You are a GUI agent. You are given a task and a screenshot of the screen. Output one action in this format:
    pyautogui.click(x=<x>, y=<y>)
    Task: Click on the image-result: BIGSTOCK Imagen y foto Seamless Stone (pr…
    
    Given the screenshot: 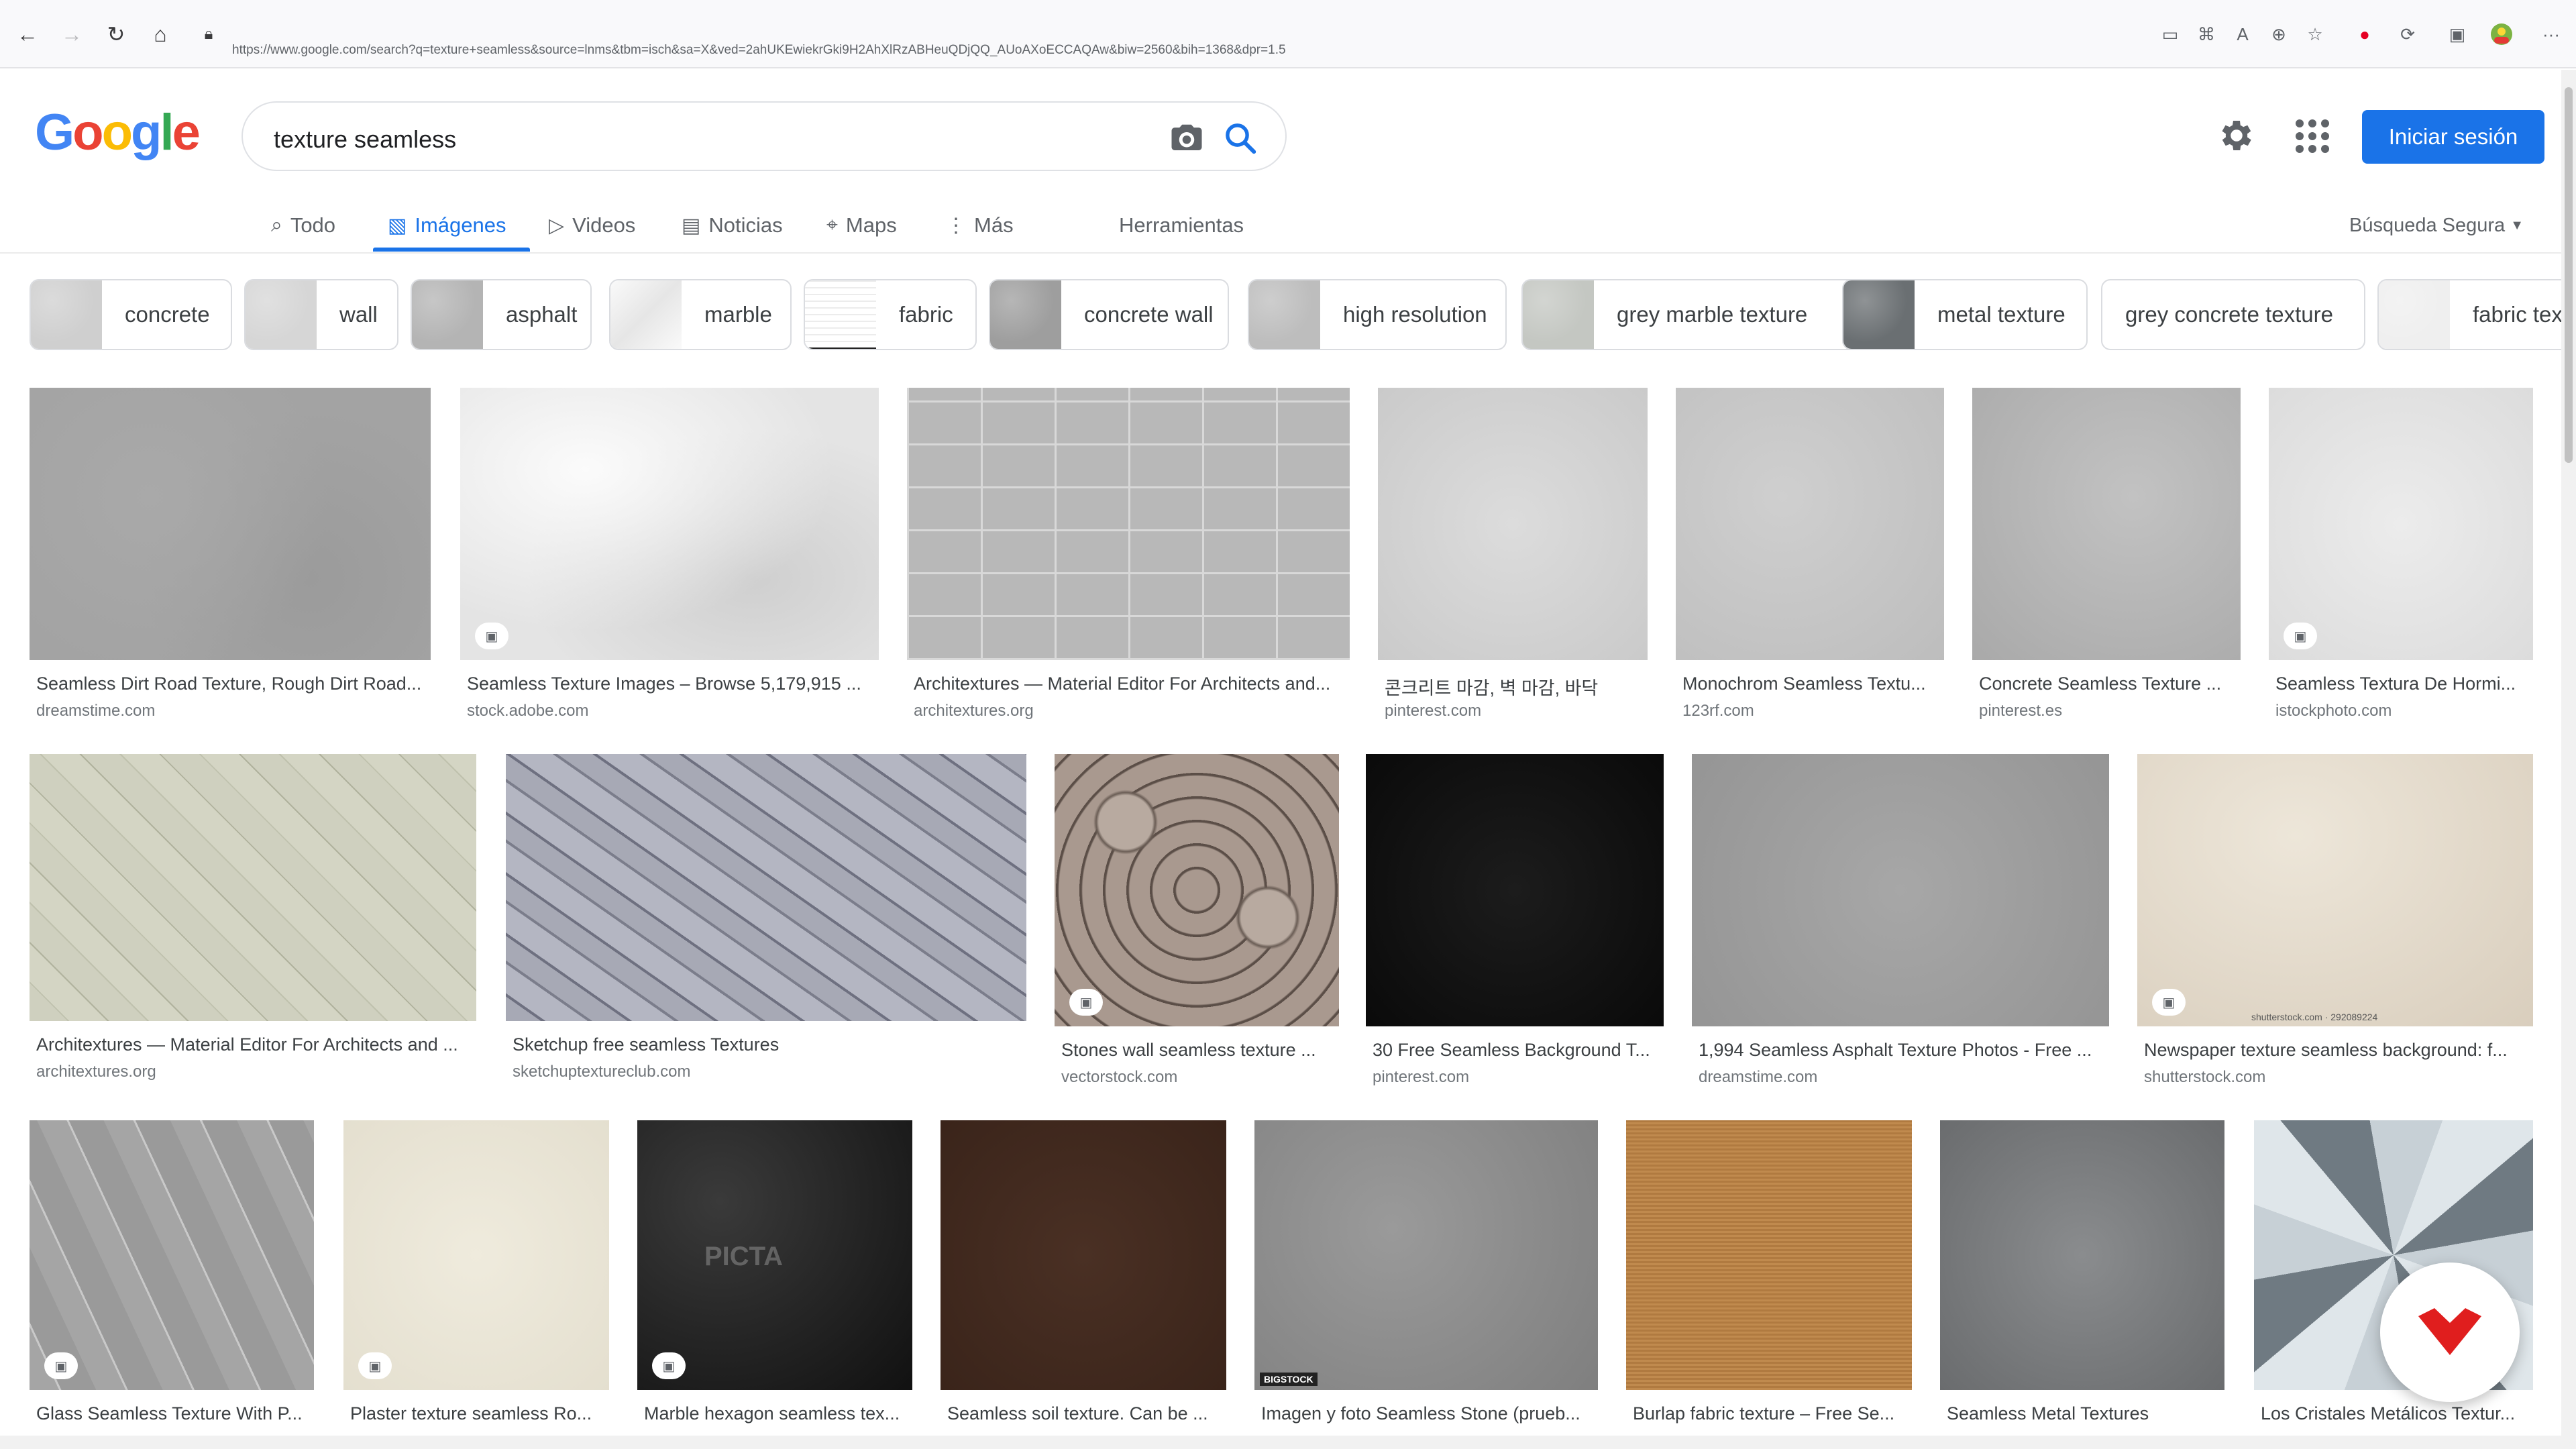 What is the action you would take?
    pyautogui.click(x=1426, y=1284)
    